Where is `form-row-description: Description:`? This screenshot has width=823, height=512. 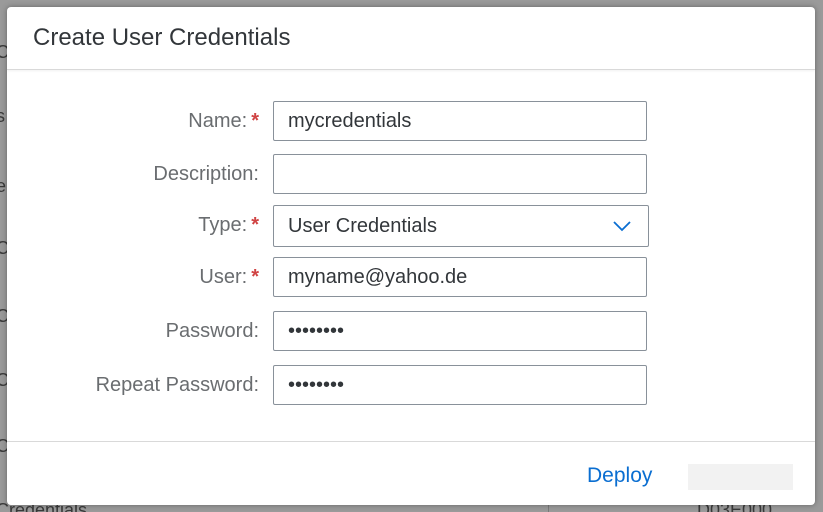
form-row-description: Description: is located at coordinates (411, 175).